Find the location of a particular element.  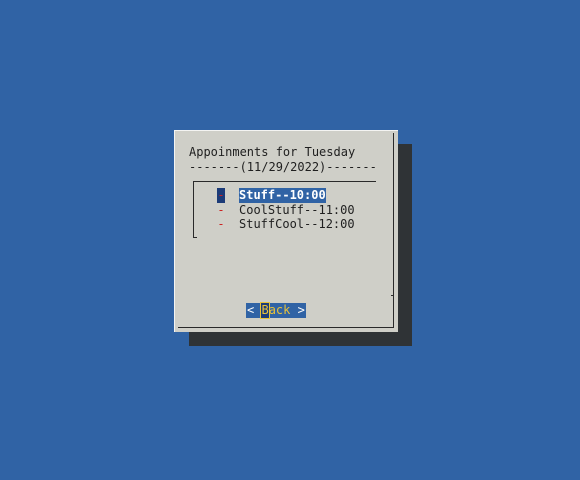

menu-item-coolstuff: - CoolStuff--11:00 is located at coordinates (286, 210).